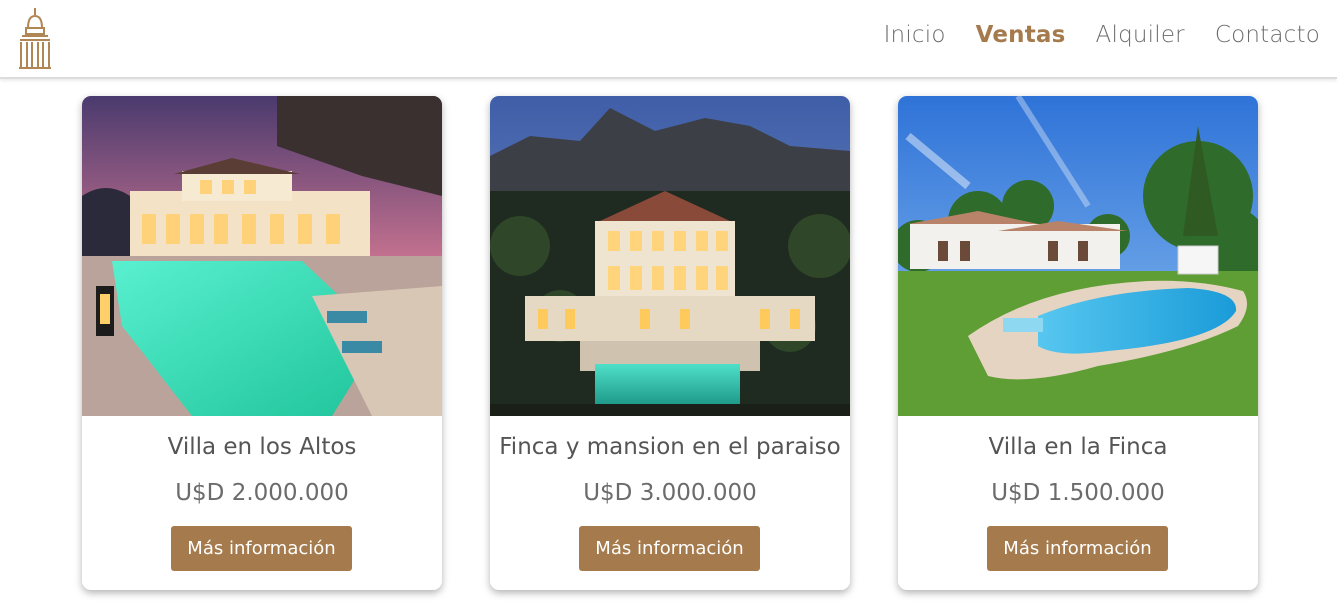 The height and width of the screenshot is (611, 1337). Describe the element at coordinates (35, 39) in the screenshot. I see `building-dome-icon` at that location.